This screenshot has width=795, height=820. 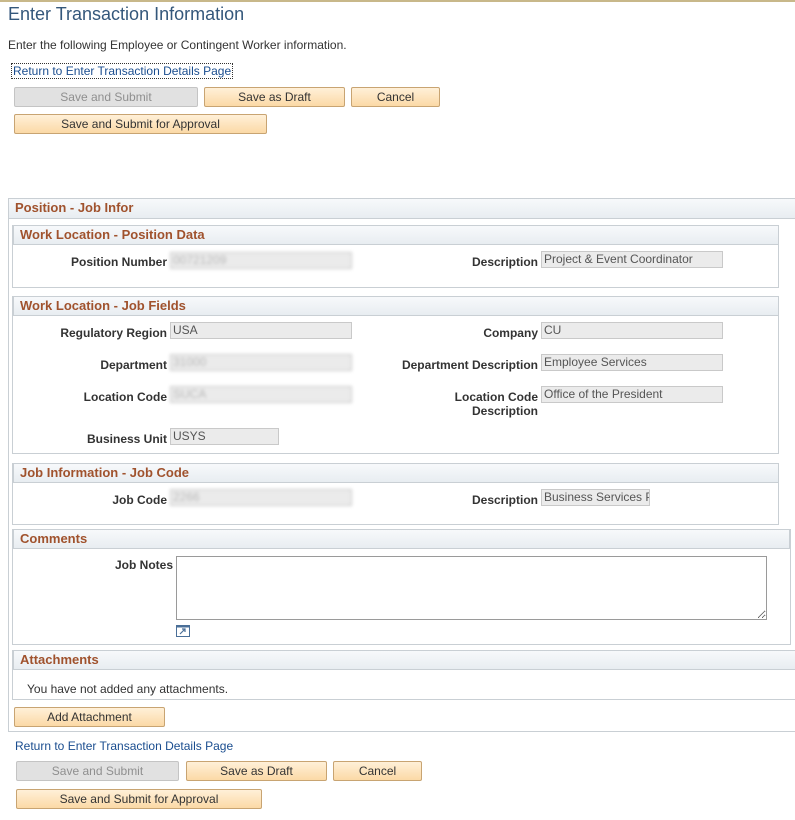 What do you see at coordinates (632, 330) in the screenshot?
I see `company-field: CU` at bounding box center [632, 330].